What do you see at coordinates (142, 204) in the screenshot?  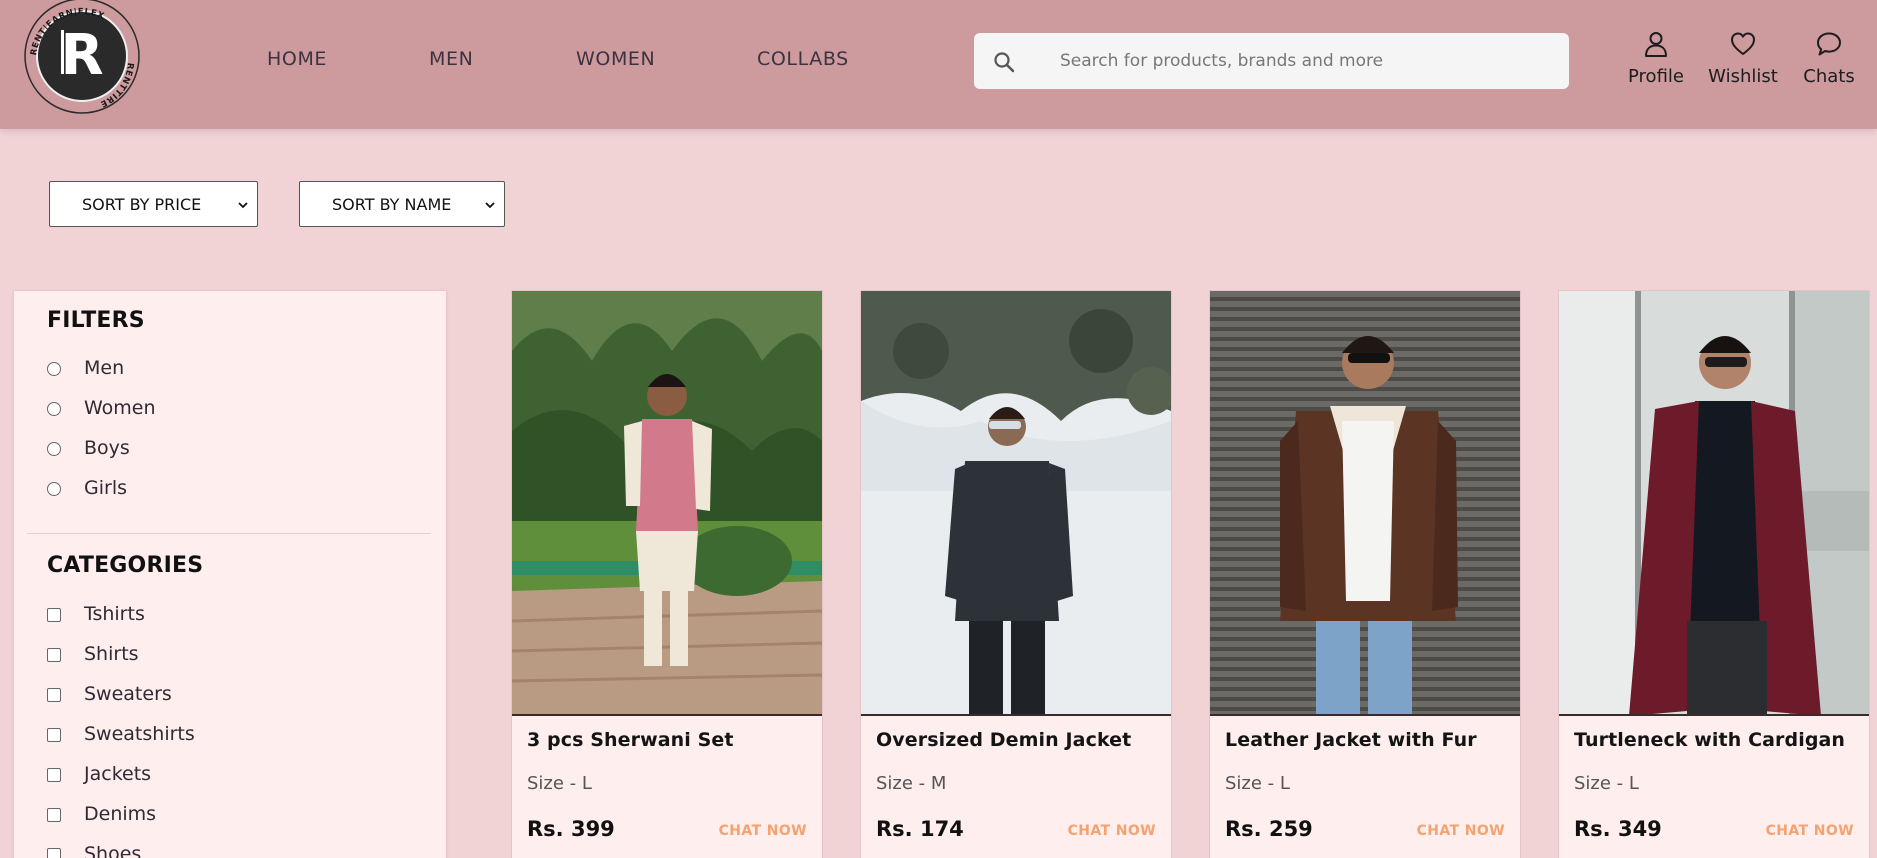 I see `sort-by-price-label: SORT BY PRICE` at bounding box center [142, 204].